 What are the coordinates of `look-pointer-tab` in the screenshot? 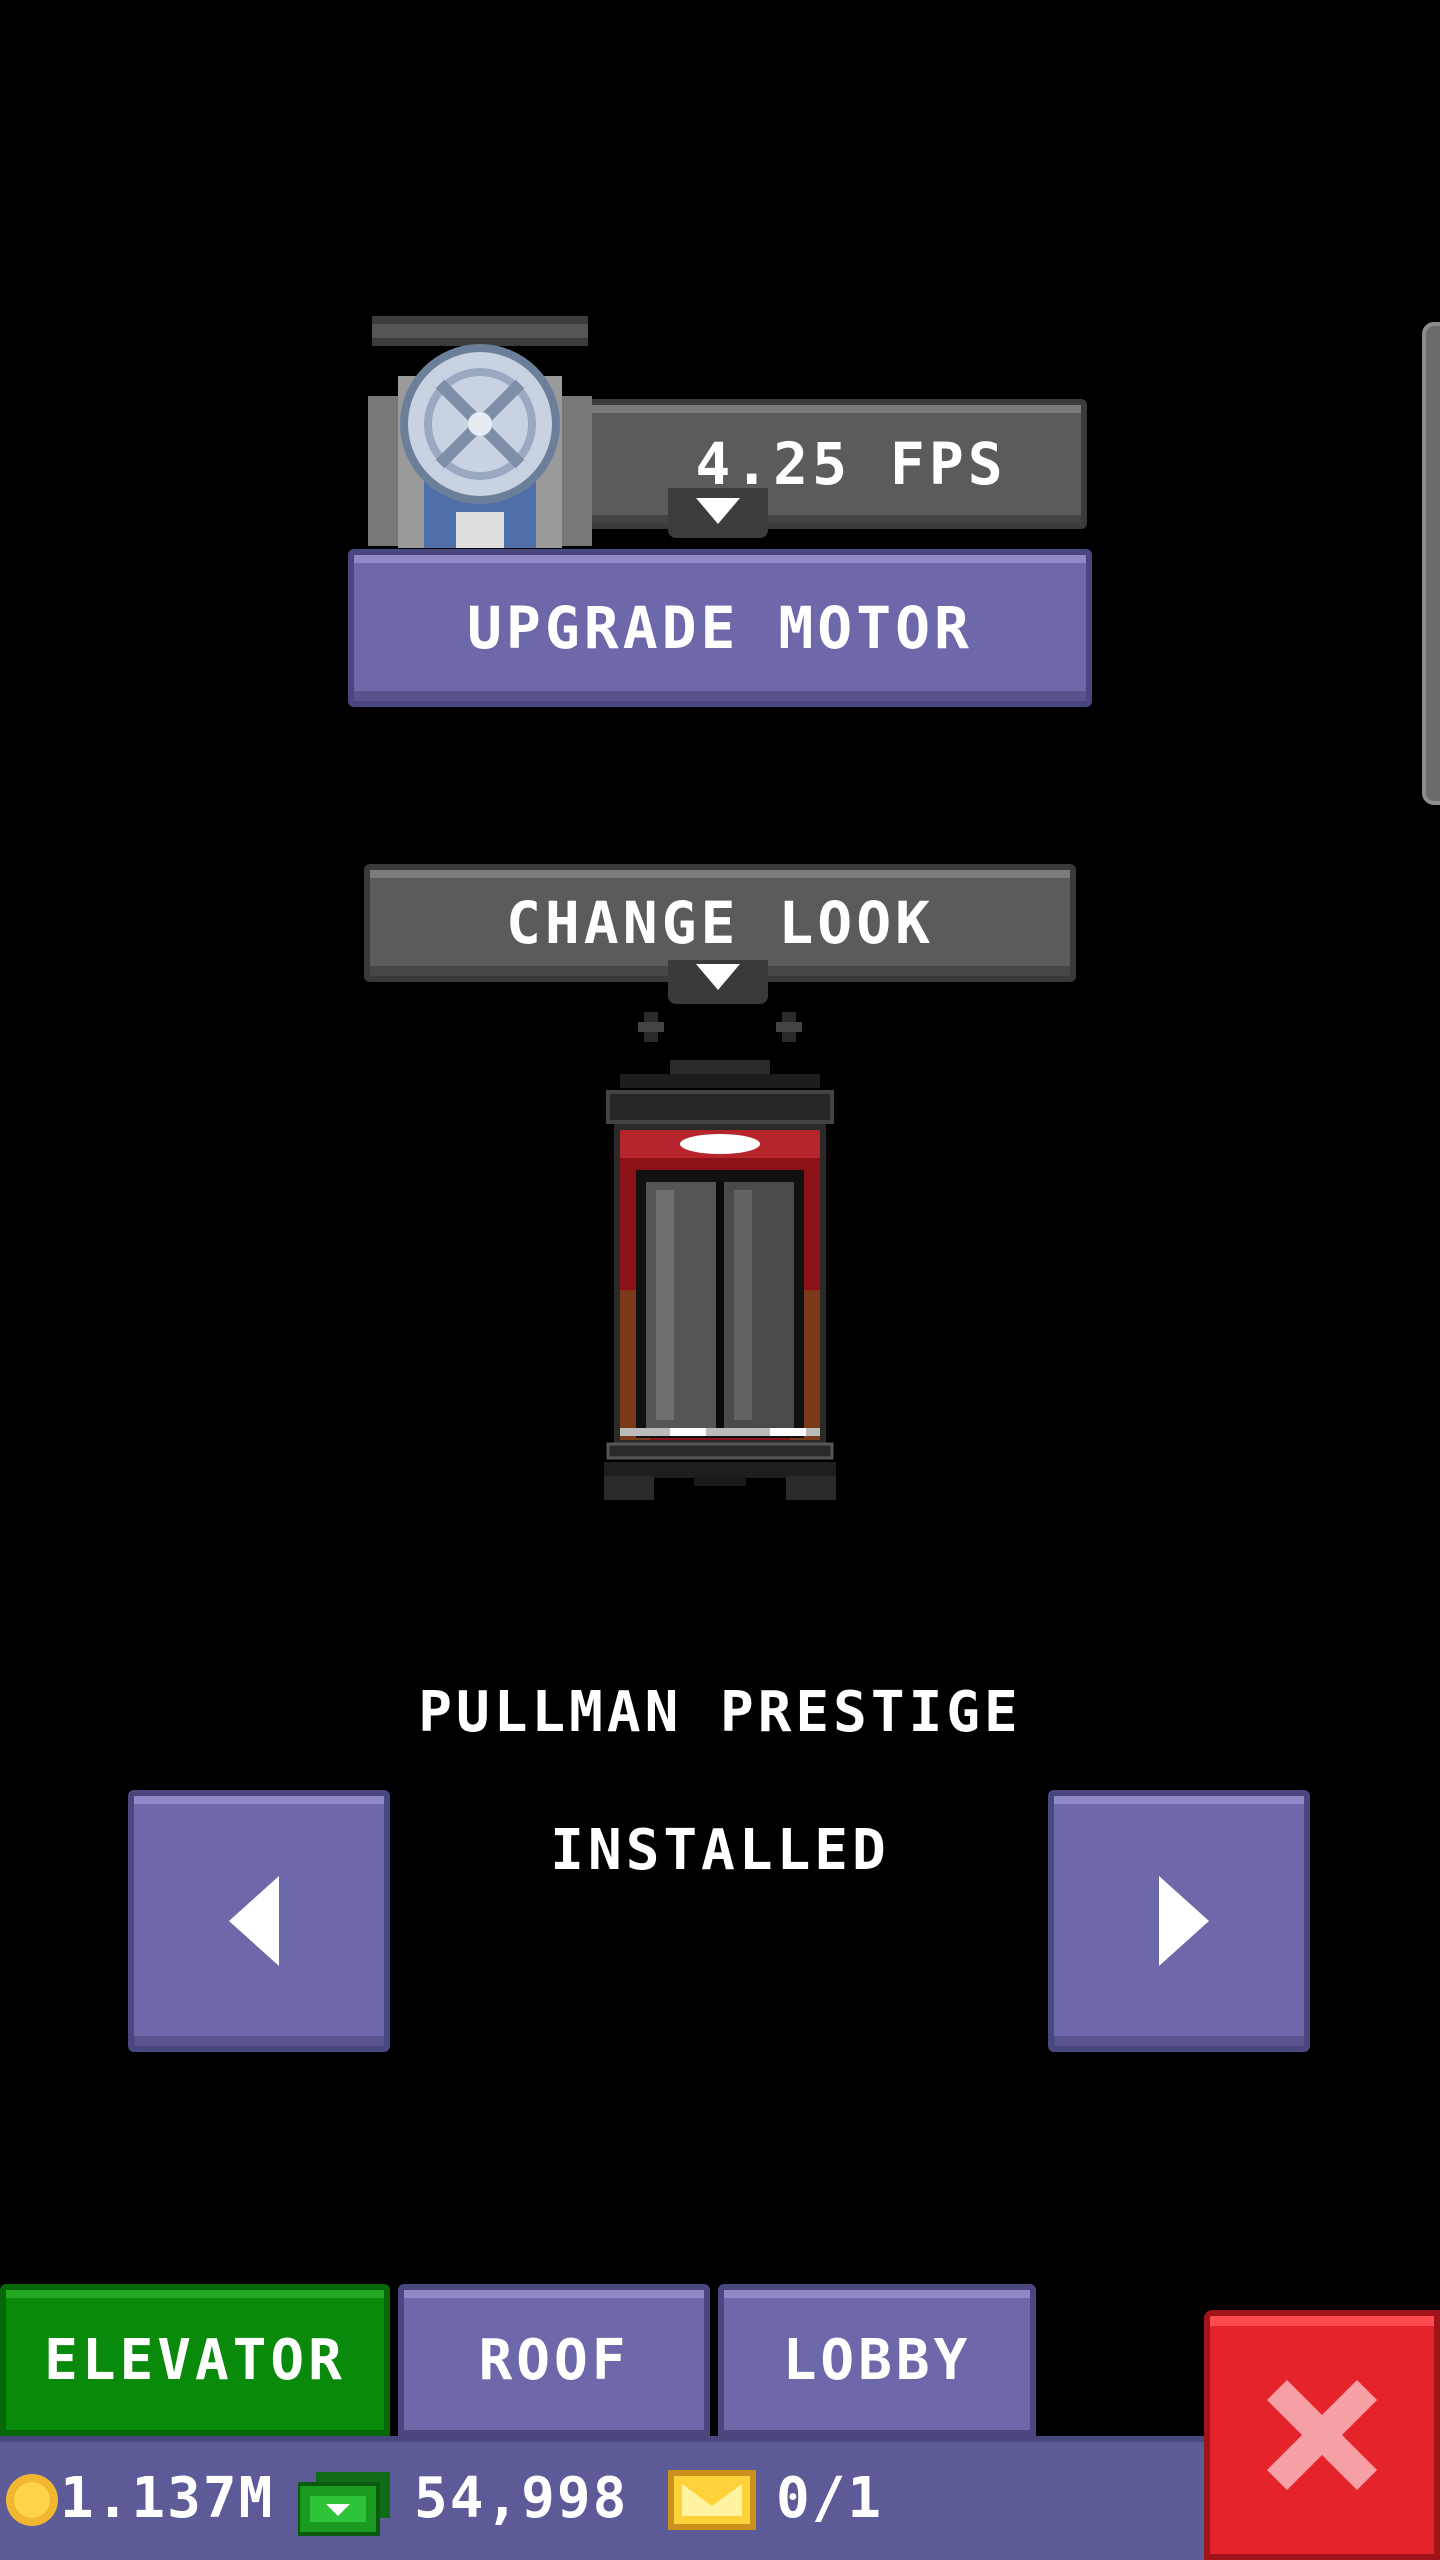 It's located at (718, 982).